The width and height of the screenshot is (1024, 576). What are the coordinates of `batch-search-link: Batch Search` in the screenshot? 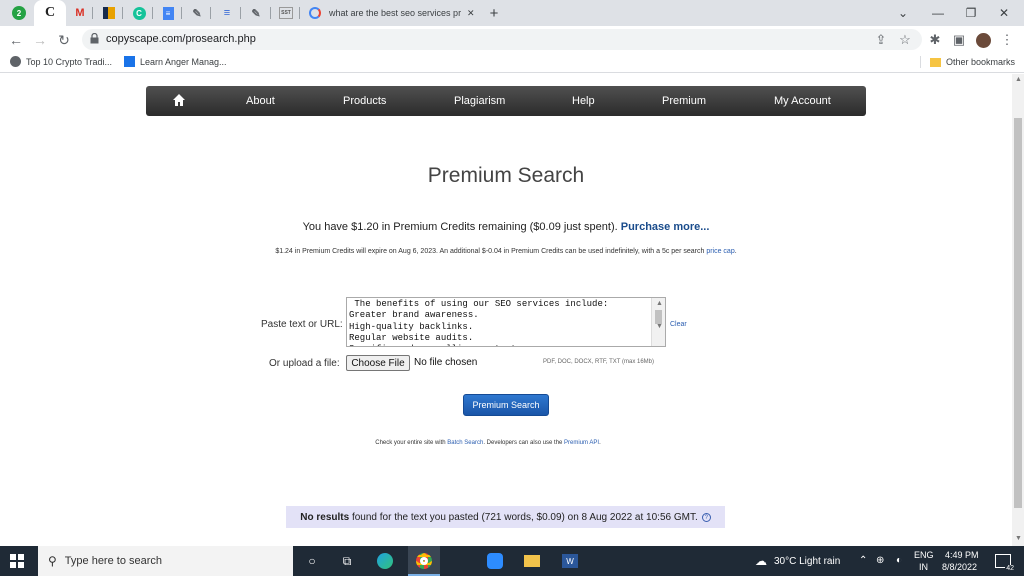 It's located at (465, 443).